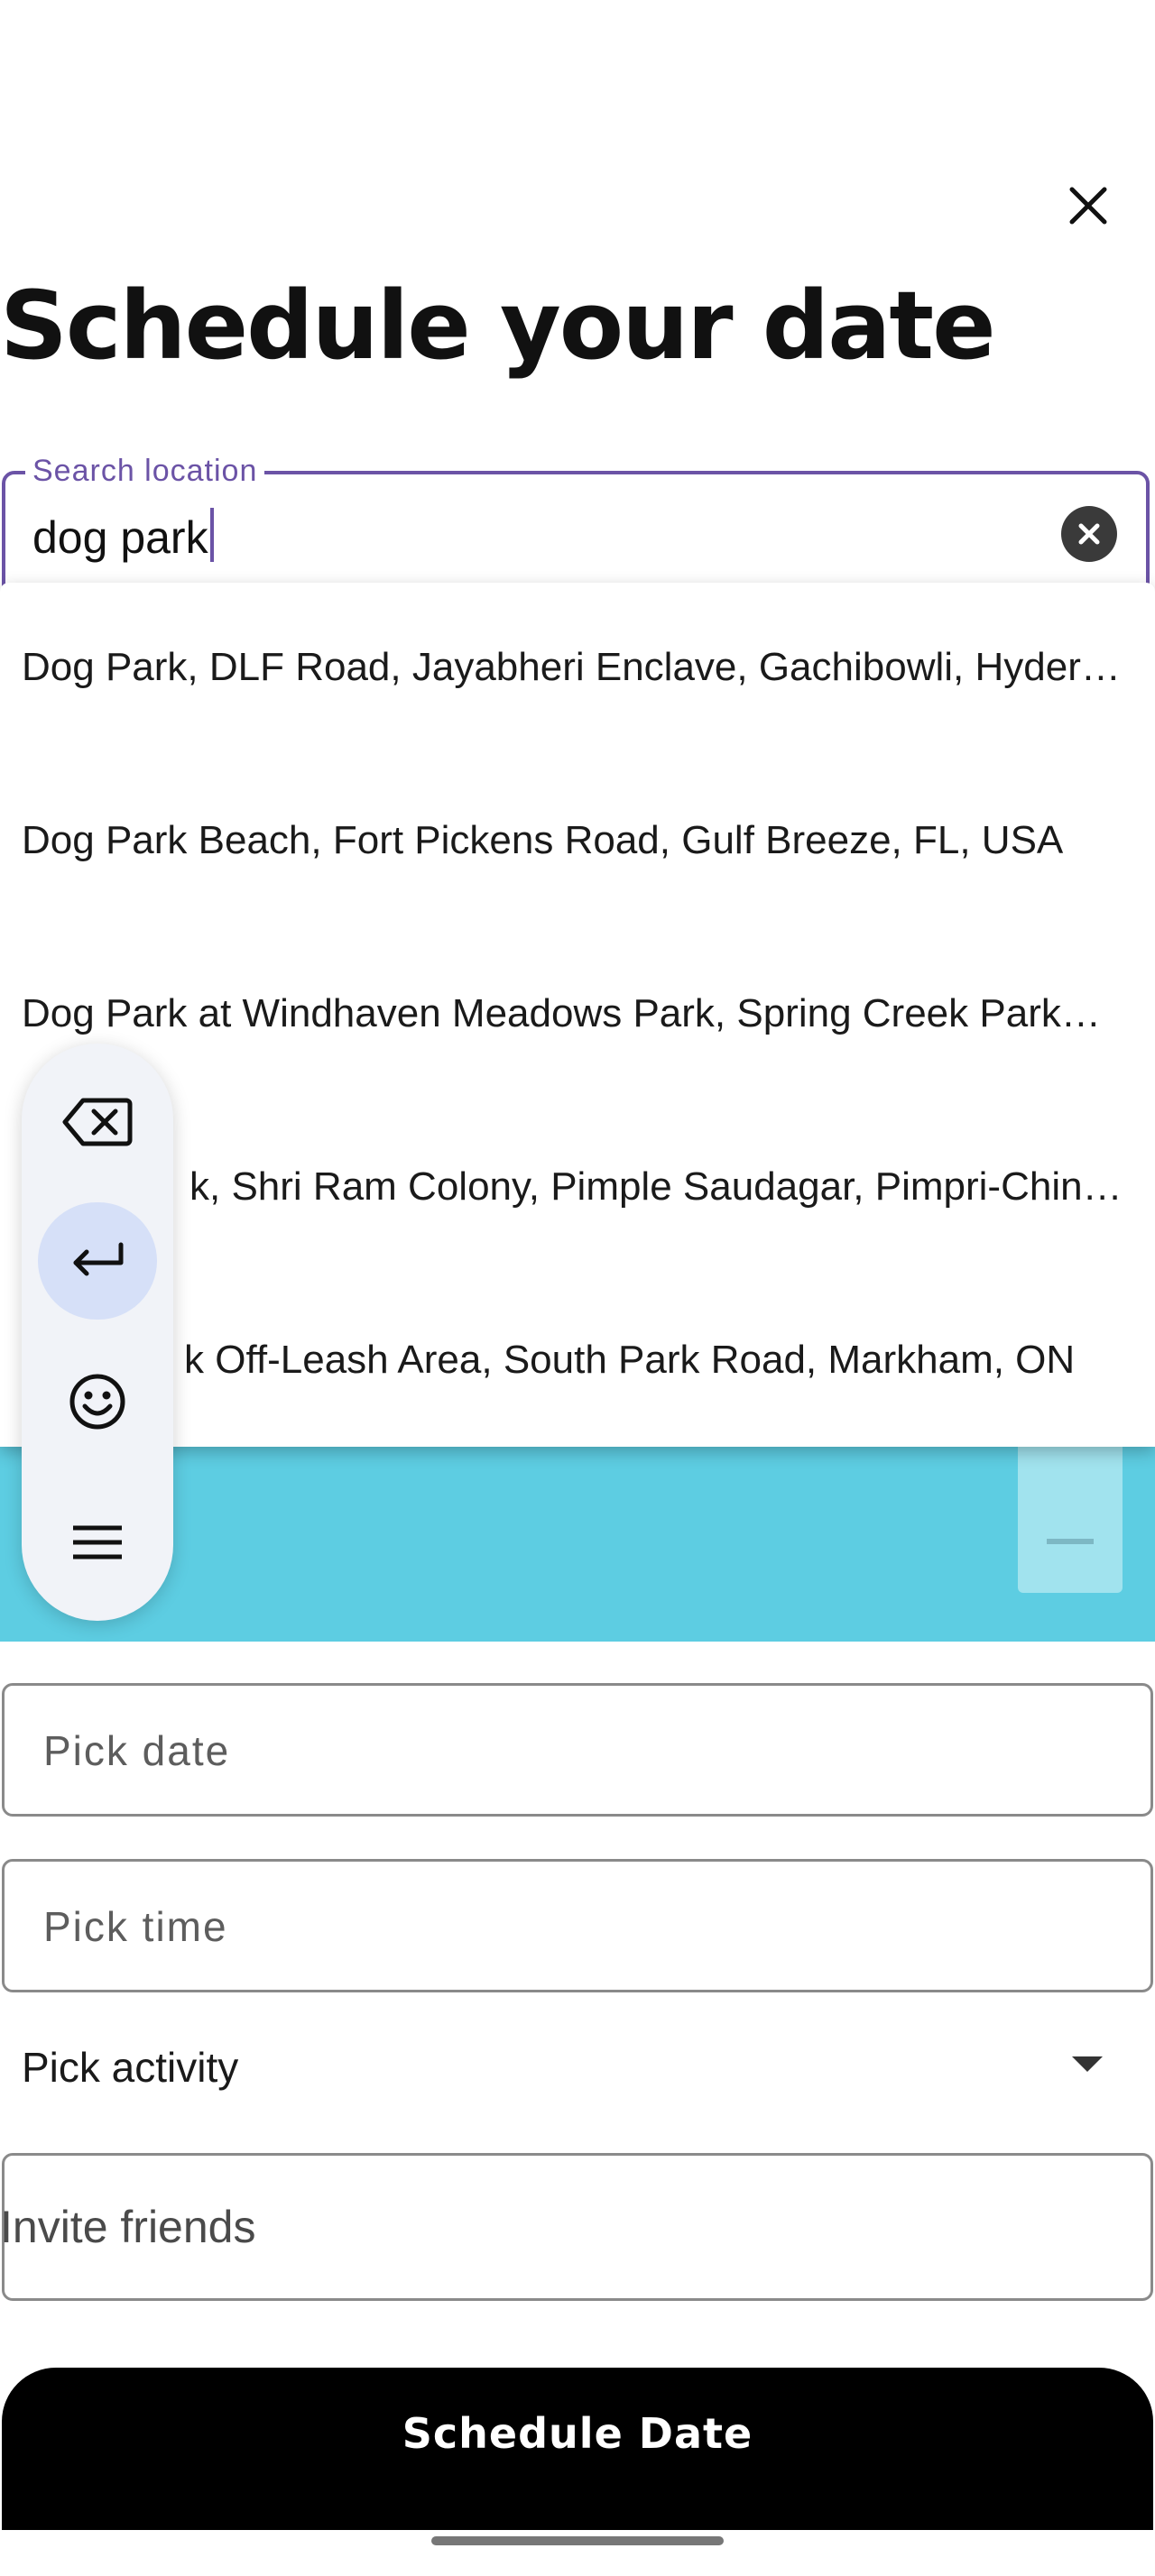 This screenshot has width=1155, height=2576. I want to click on backspace-icon, so click(97, 1122).